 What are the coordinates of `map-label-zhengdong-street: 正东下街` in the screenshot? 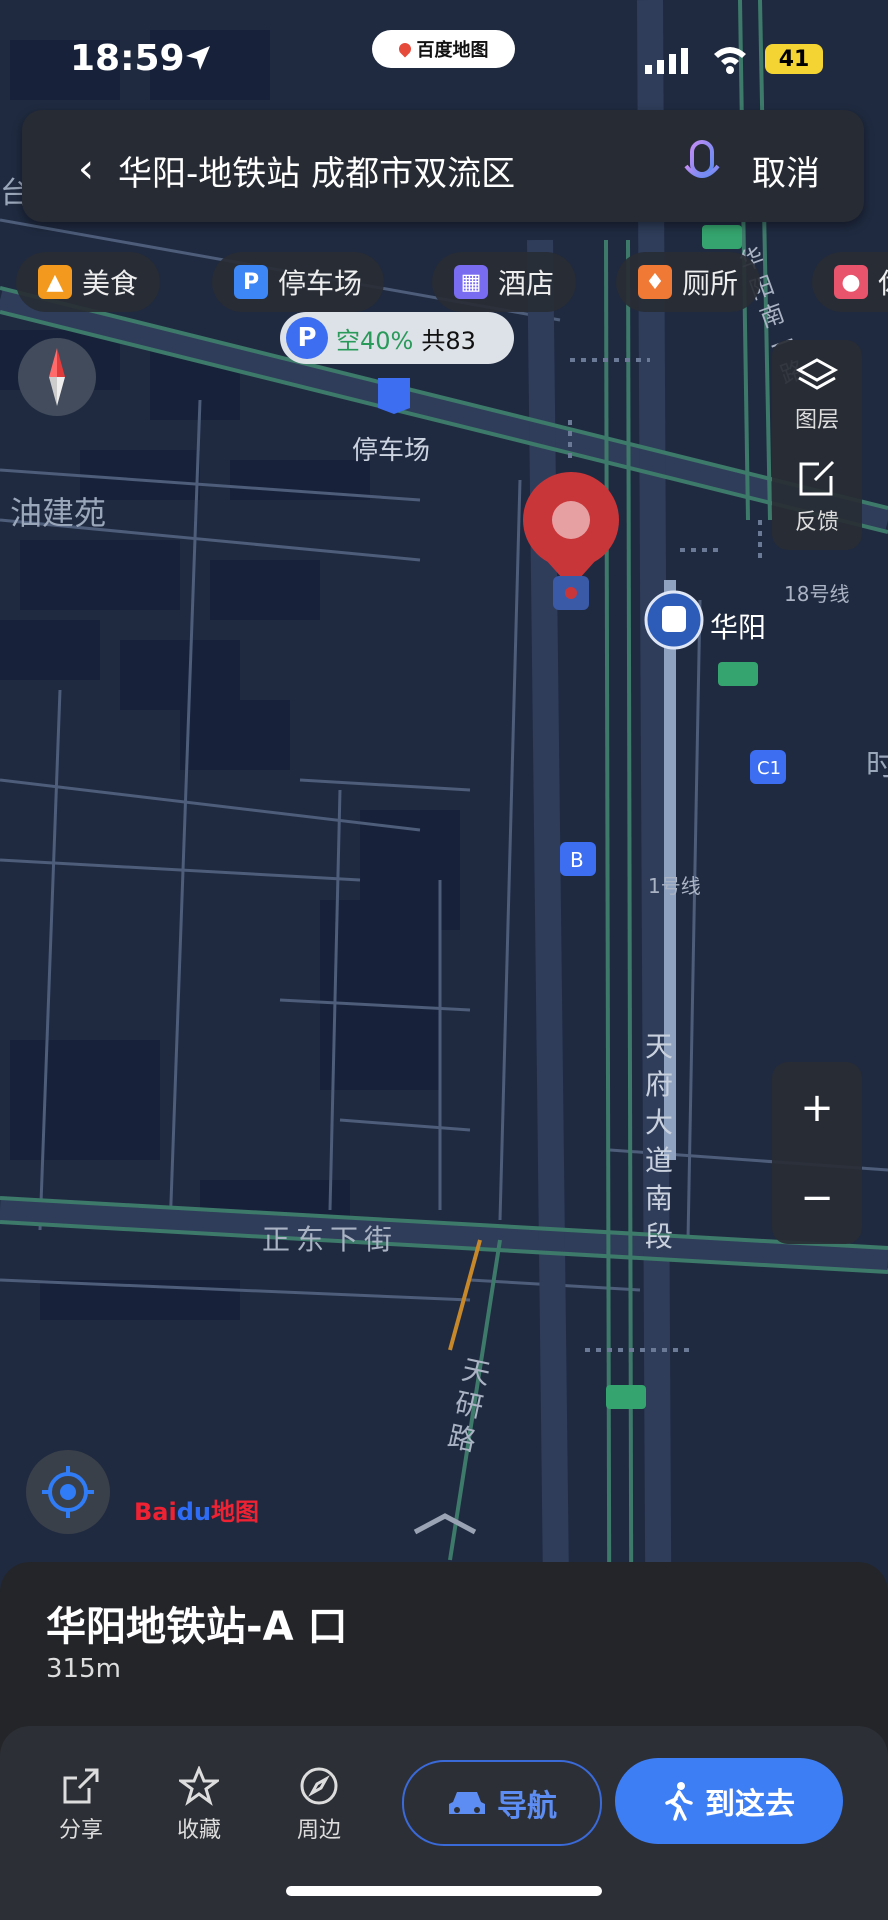 It's located at (330, 1239).